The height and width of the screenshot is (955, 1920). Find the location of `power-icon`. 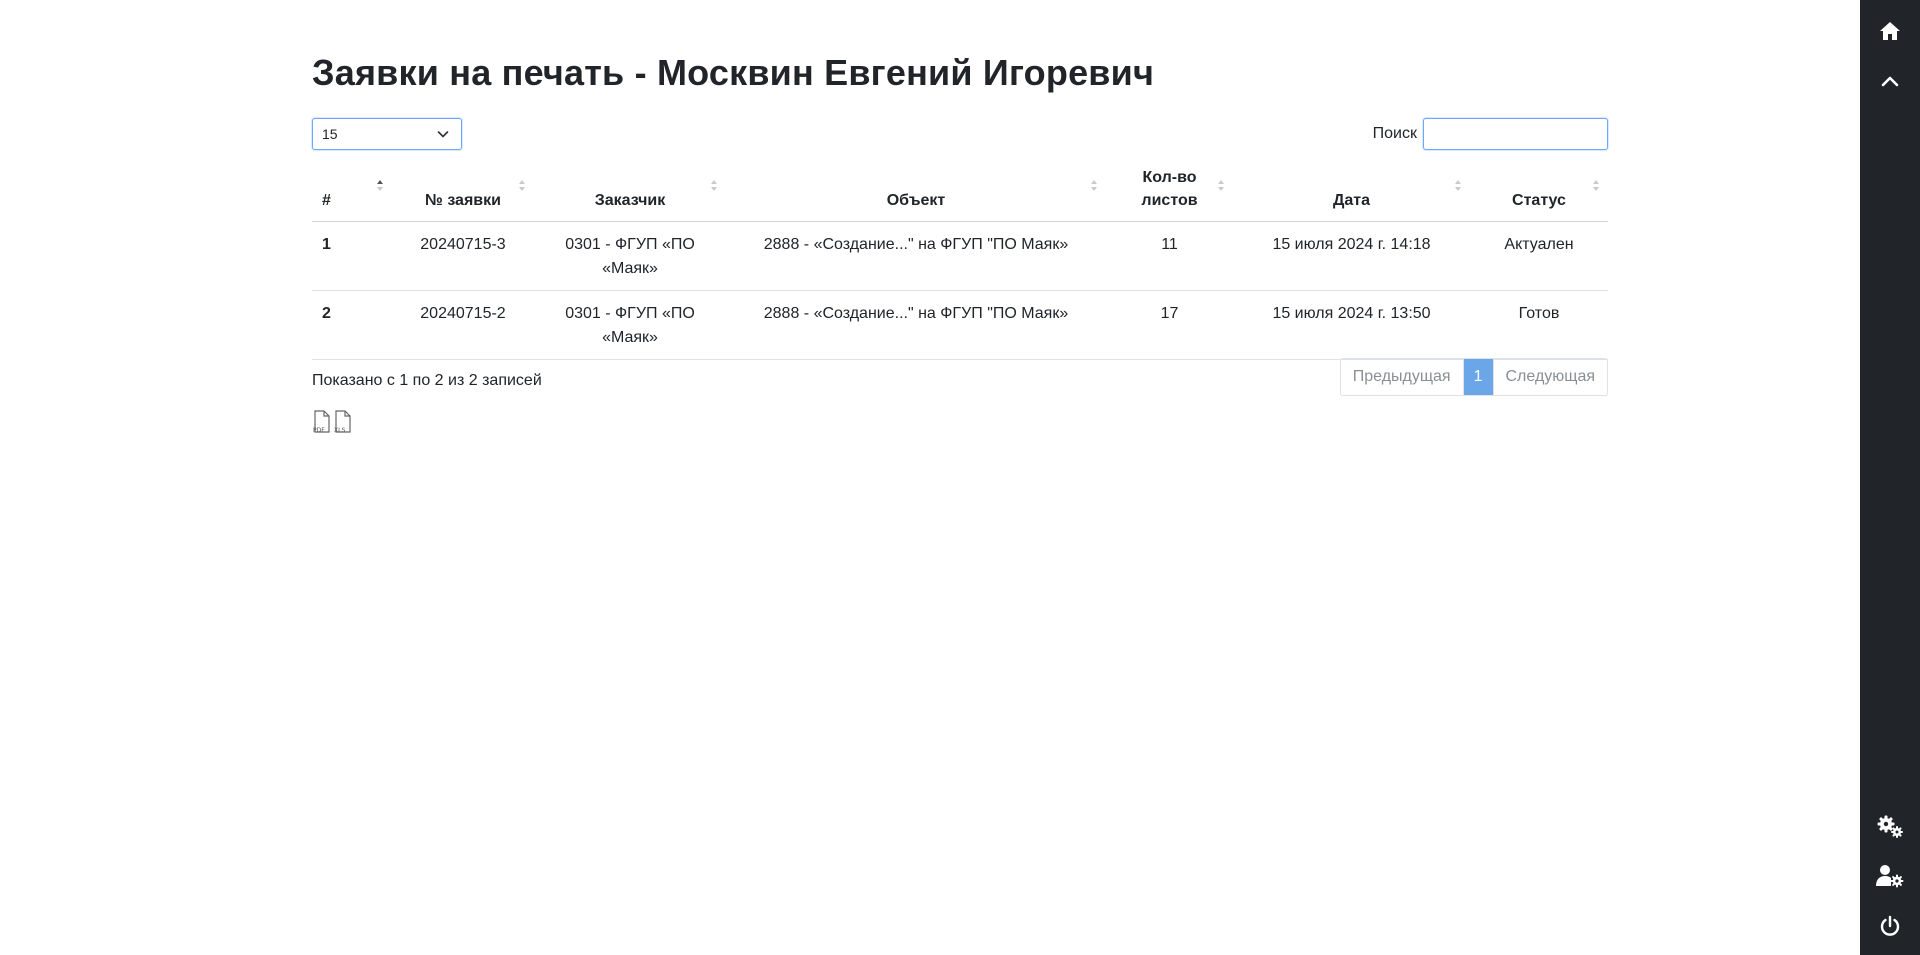

power-icon is located at coordinates (1890, 925).